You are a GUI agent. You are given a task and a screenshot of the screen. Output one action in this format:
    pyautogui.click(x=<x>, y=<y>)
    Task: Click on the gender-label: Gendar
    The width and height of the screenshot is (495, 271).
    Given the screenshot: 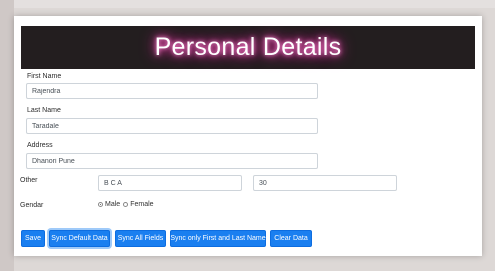 What is the action you would take?
    pyautogui.click(x=32, y=205)
    